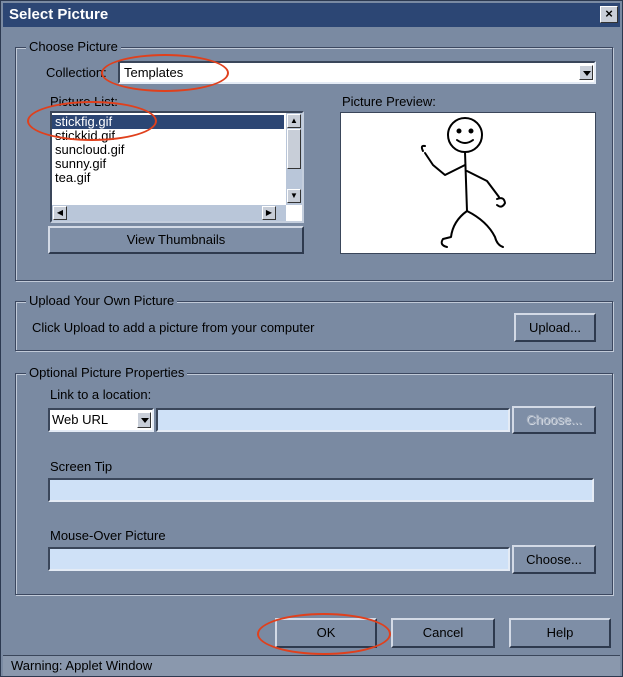 The width and height of the screenshot is (623, 677). I want to click on scroll-left-icon: ◀, so click(60, 213).